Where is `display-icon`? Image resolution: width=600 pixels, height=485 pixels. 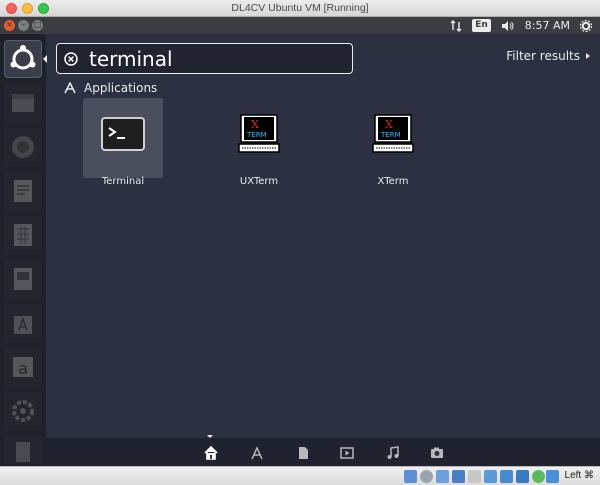
display-icon is located at coordinates (506, 476).